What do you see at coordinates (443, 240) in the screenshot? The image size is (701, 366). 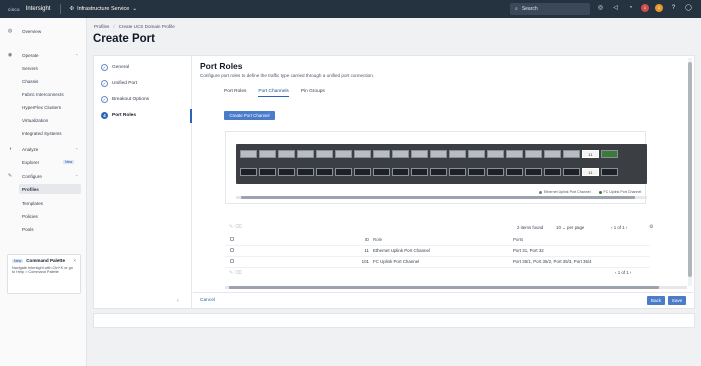 I see `column-header-role: Role` at bounding box center [443, 240].